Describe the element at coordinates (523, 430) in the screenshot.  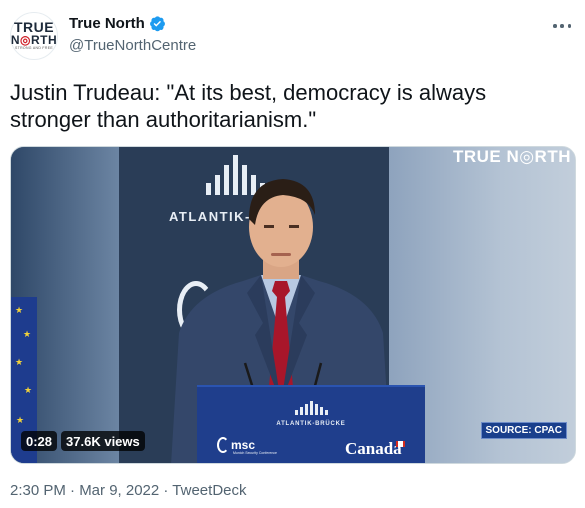
I see `video-source-label: SOURCE: CPAC` at that location.